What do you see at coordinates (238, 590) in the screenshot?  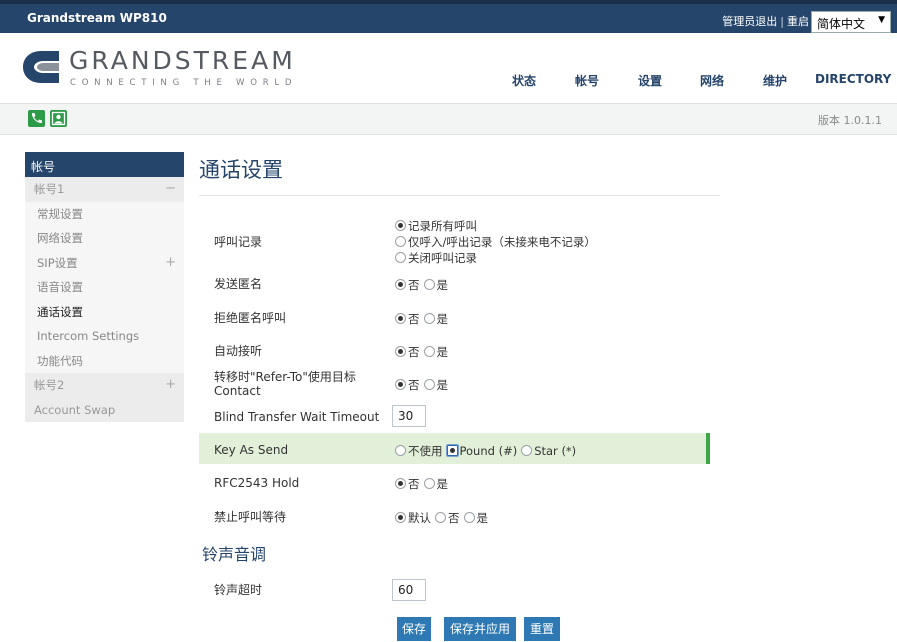 I see `ring-timeout-label: 铃声超时` at bounding box center [238, 590].